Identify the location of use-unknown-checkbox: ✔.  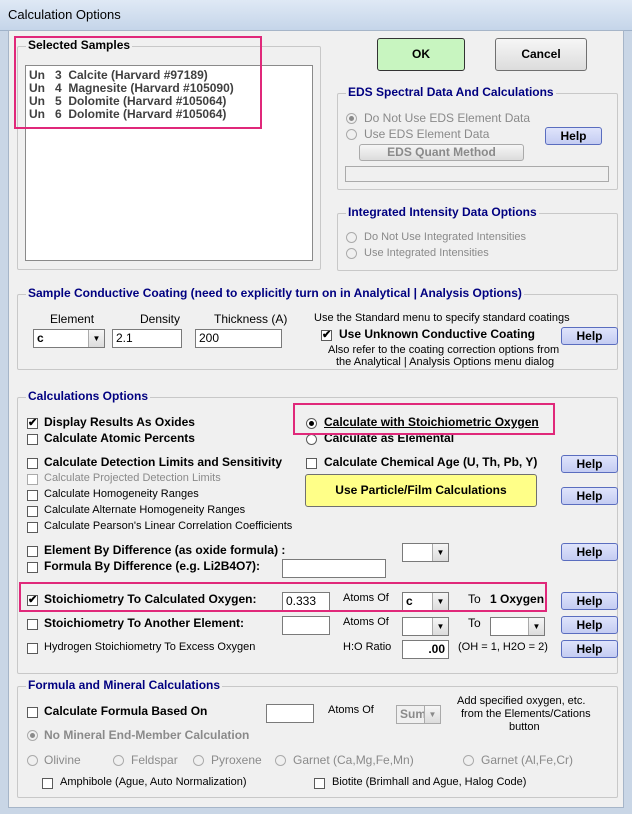
(326, 335).